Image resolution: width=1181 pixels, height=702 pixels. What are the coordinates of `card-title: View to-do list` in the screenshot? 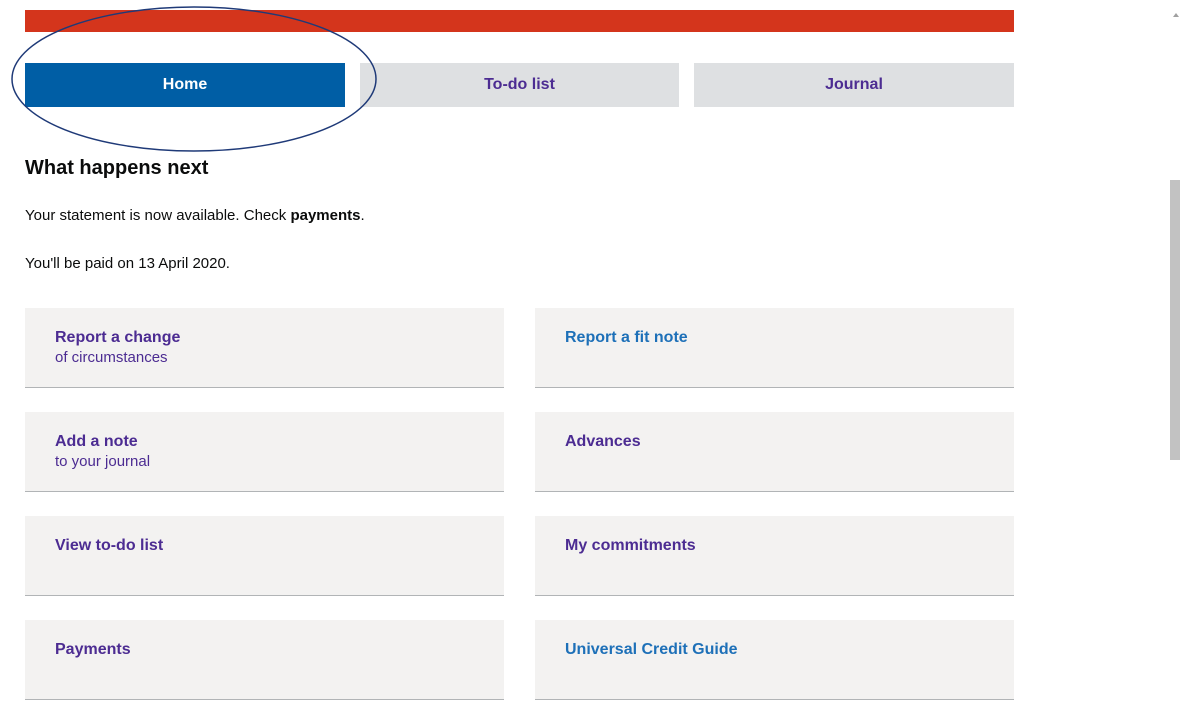 It's located at (109, 545).